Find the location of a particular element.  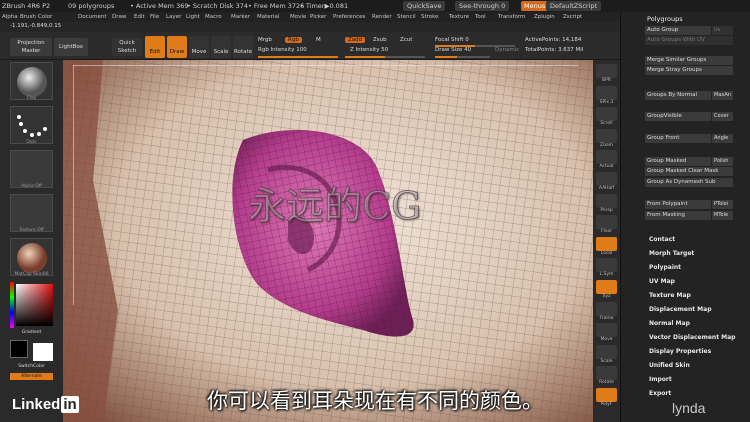

tool-subpalette-displacement-map: Displacement Map is located at coordinates (680, 309).